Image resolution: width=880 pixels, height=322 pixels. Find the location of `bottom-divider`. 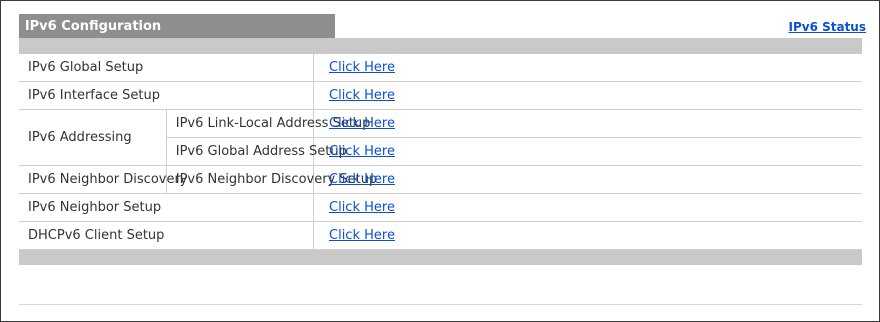

bottom-divider is located at coordinates (440, 304).